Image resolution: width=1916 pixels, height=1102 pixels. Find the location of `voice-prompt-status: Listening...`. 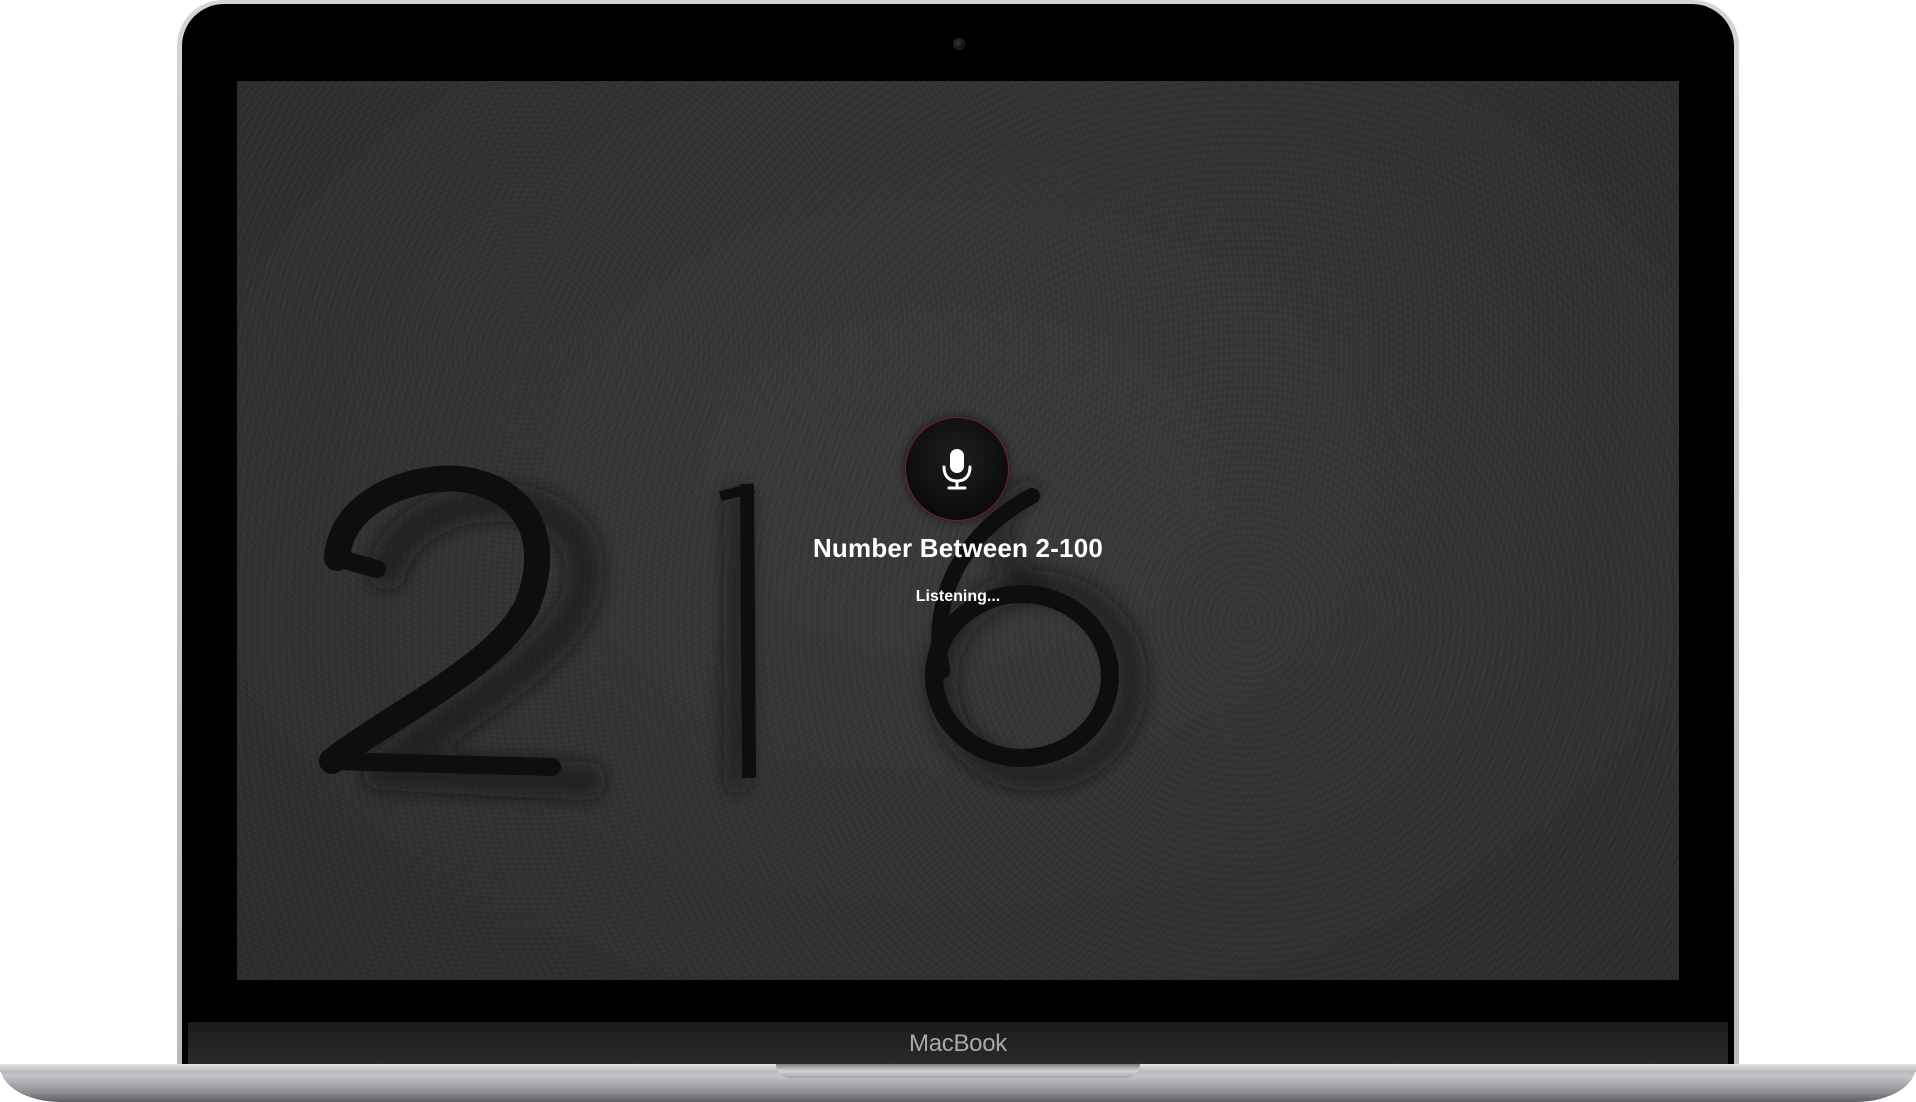

voice-prompt-status: Listening... is located at coordinates (958, 596).